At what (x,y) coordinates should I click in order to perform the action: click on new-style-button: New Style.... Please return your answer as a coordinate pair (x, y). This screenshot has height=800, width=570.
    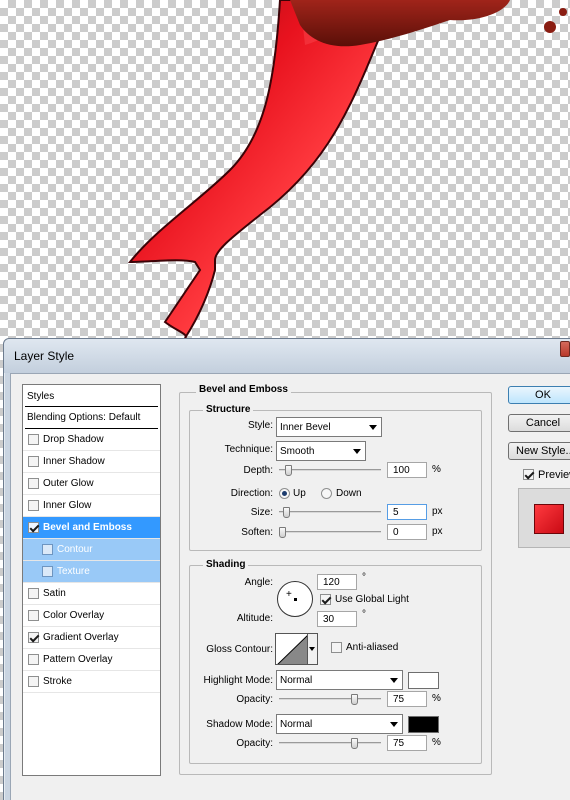
    Looking at the image, I should click on (539, 451).